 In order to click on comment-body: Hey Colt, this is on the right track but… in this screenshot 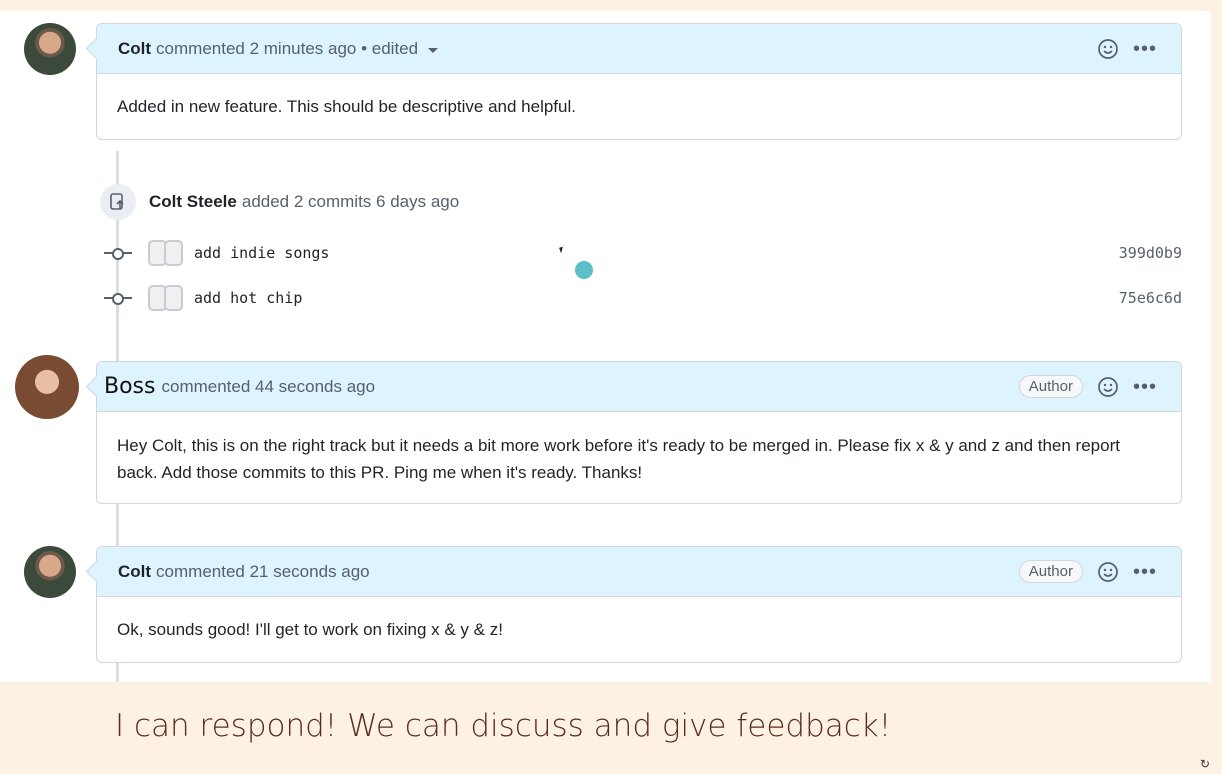, I will do `click(618, 459)`.